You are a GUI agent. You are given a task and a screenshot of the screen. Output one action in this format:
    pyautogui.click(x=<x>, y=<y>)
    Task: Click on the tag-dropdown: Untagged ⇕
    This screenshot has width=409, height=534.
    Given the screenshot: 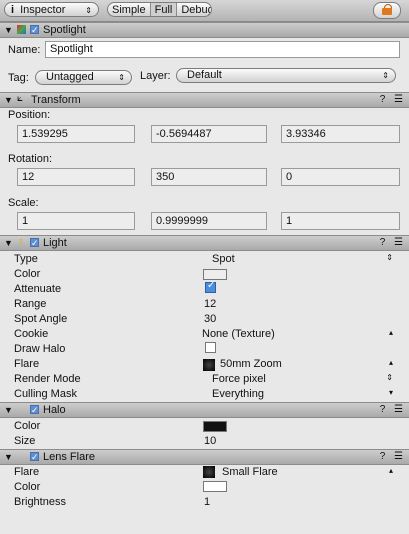 What is the action you would take?
    pyautogui.click(x=83, y=77)
    